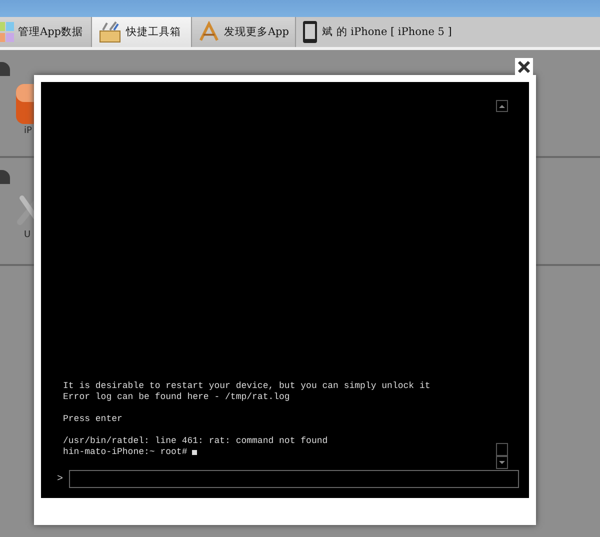 This screenshot has height=537, width=600. I want to click on scroll-bar, so click(502, 449).